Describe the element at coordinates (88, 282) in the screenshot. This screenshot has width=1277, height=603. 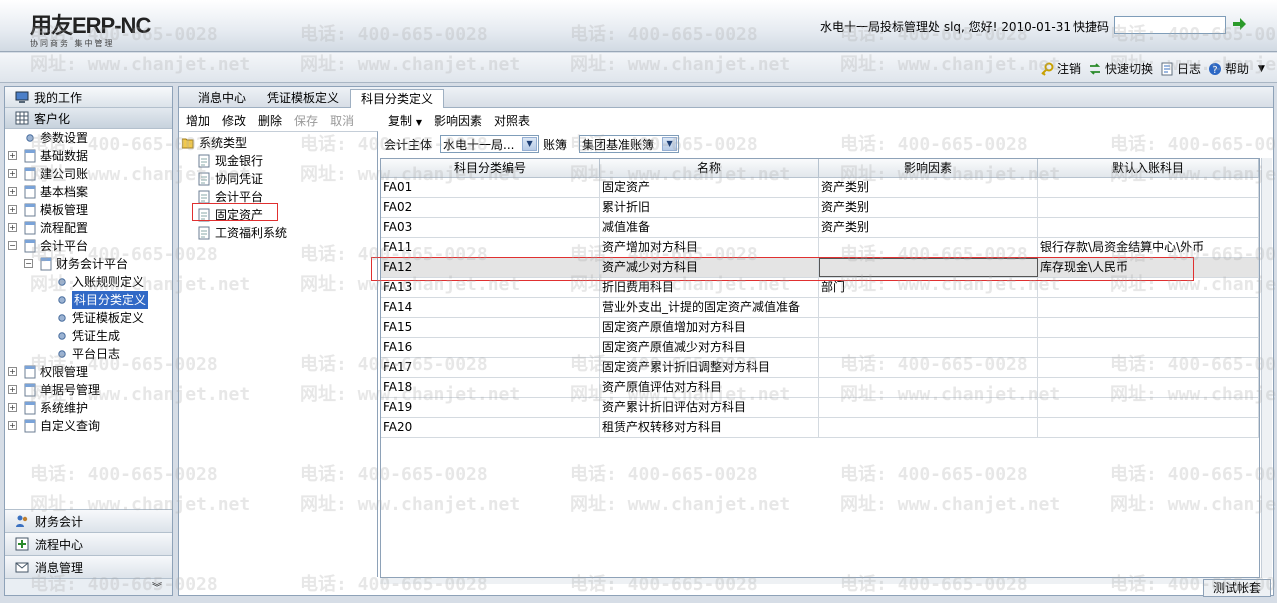
I see `tree-node: 入账规则定义` at that location.